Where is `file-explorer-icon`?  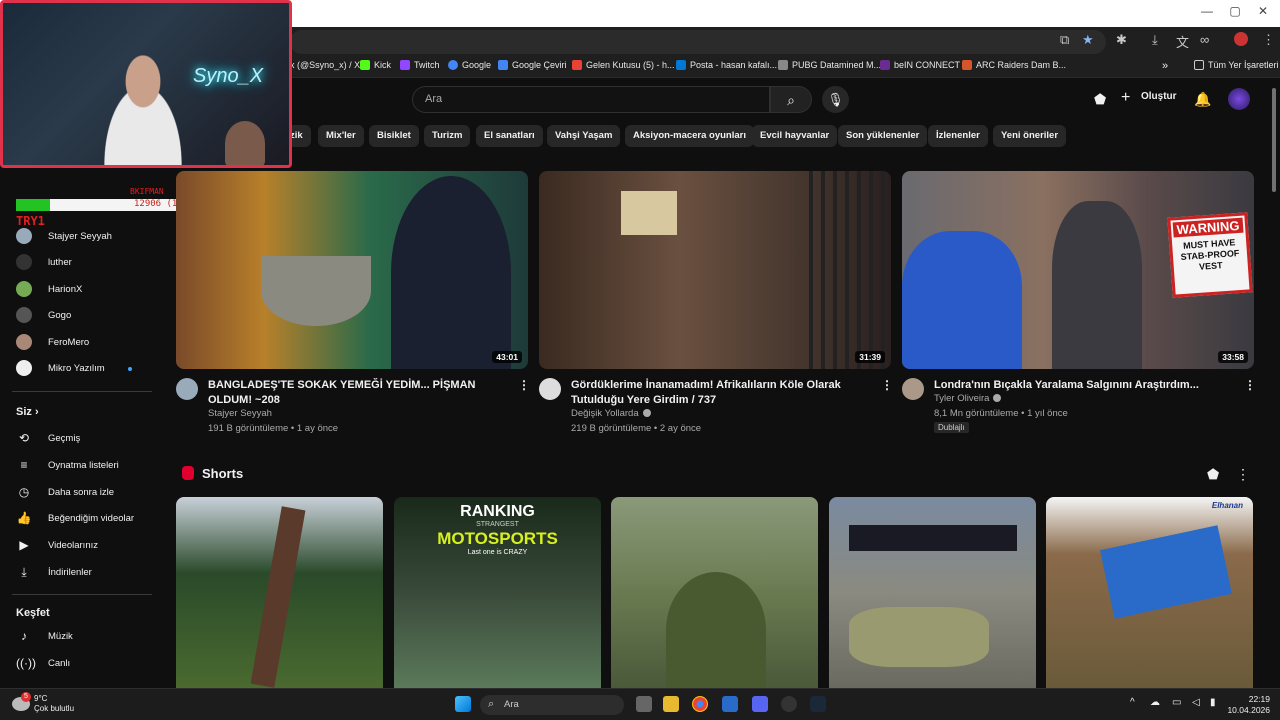 file-explorer-icon is located at coordinates (671, 704).